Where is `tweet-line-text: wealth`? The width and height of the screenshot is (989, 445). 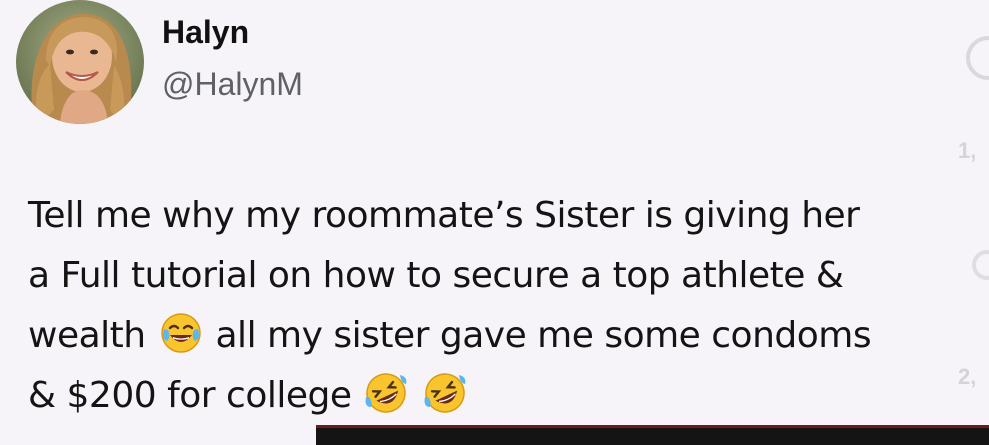 tweet-line-text: wealth is located at coordinates (87, 335).